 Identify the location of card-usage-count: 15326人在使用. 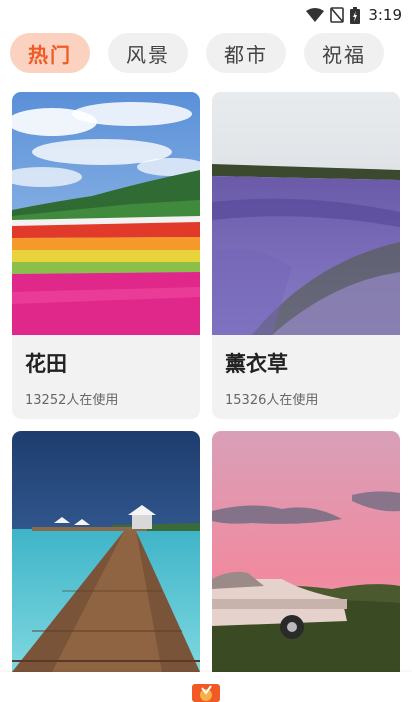
(272, 400).